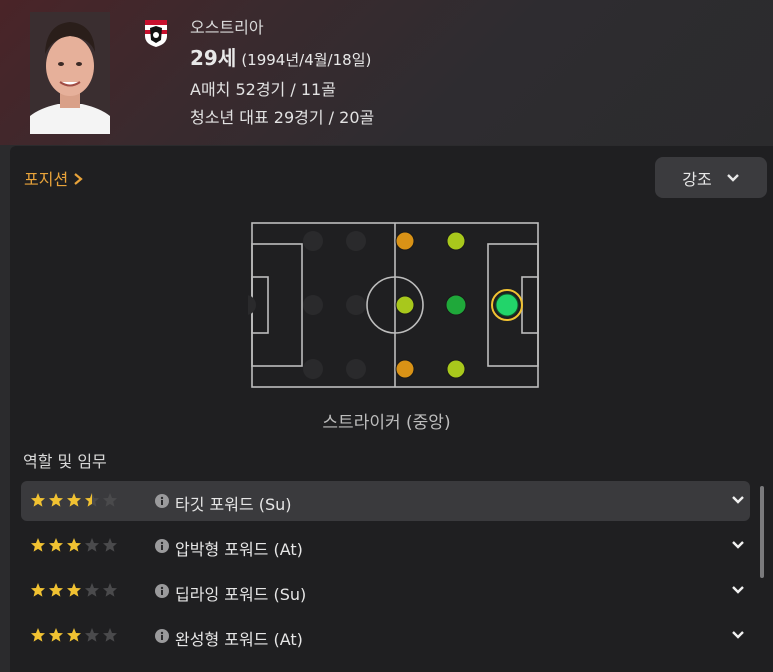 The width and height of the screenshot is (773, 672). Describe the element at coordinates (385, 501) in the screenshot. I see `role-row: 타깃 포워드 (Su)` at that location.